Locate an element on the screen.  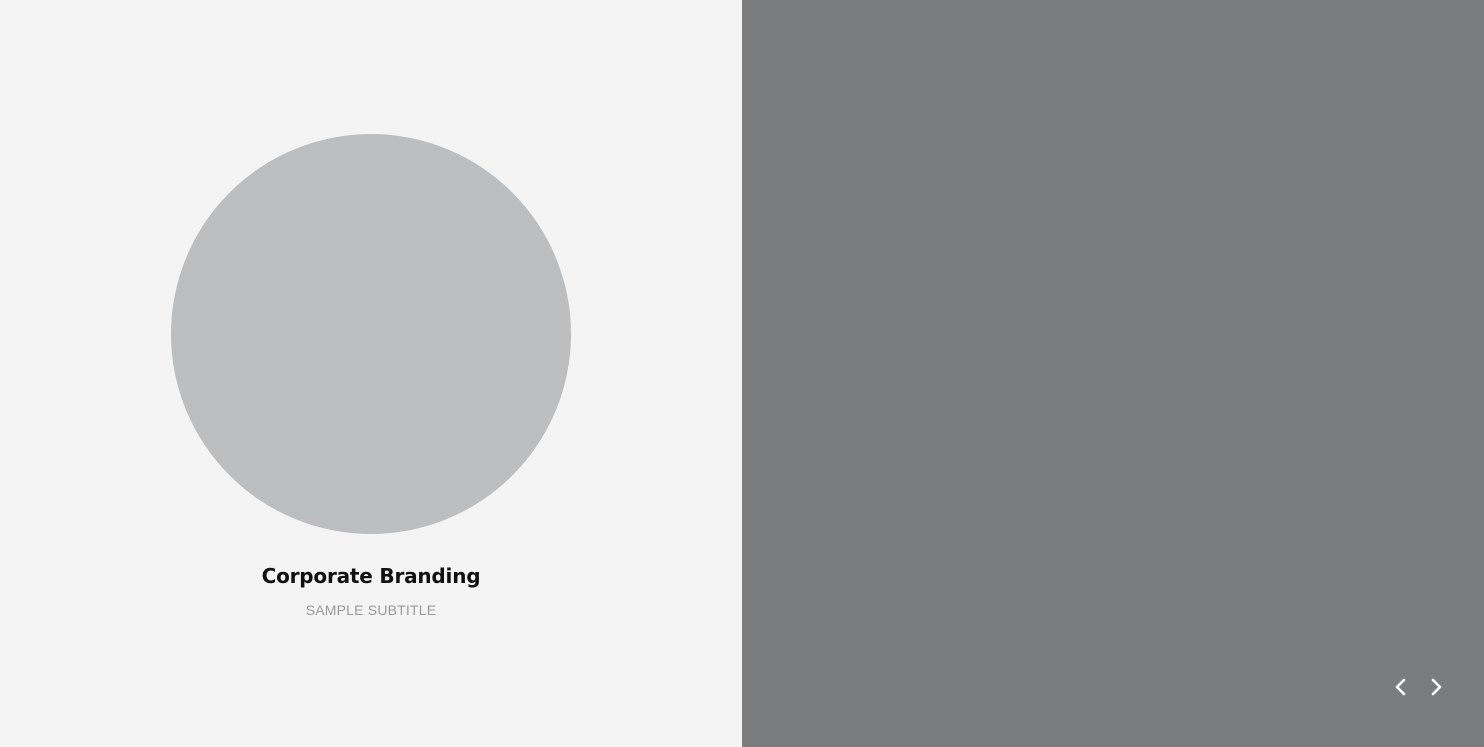
chevron-right-icon is located at coordinates (1436, 687).